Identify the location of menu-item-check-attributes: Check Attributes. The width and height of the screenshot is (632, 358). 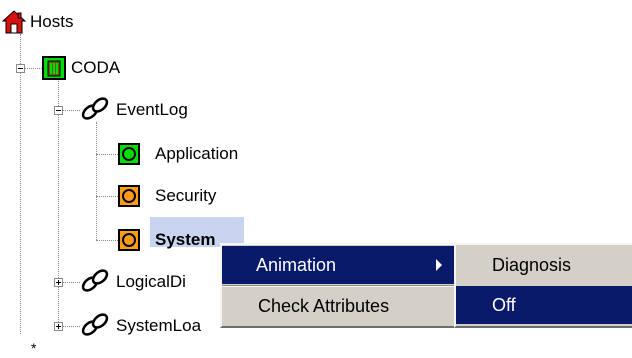
(338, 306).